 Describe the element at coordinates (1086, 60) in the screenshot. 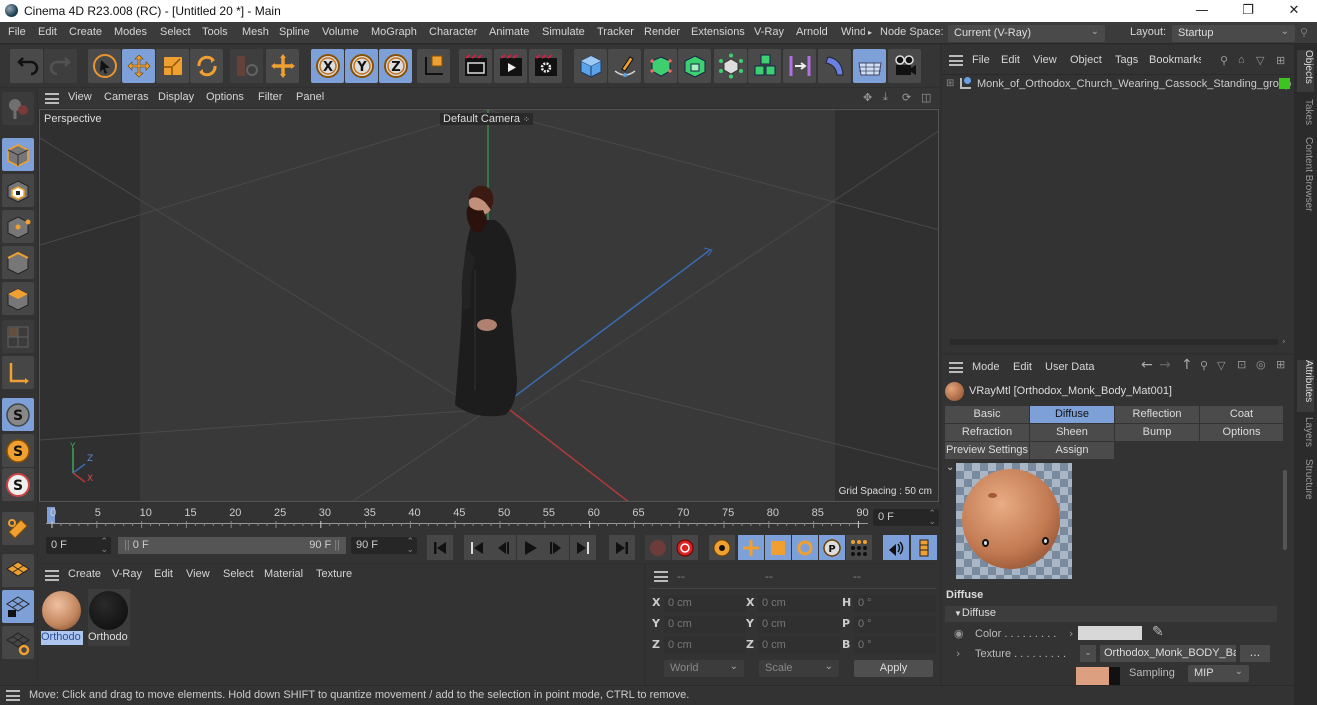

I see `objects-menu-object: Object` at that location.